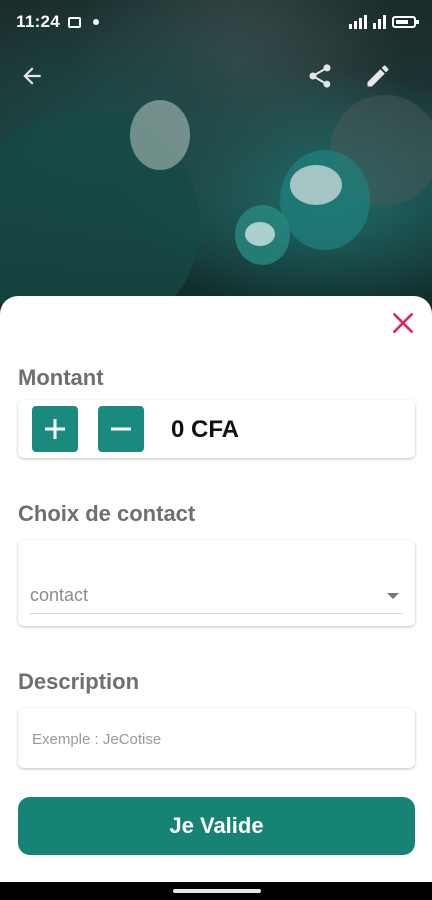 This screenshot has height=900, width=432. Describe the element at coordinates (216, 826) in the screenshot. I see `submit-button: Je Valide` at that location.